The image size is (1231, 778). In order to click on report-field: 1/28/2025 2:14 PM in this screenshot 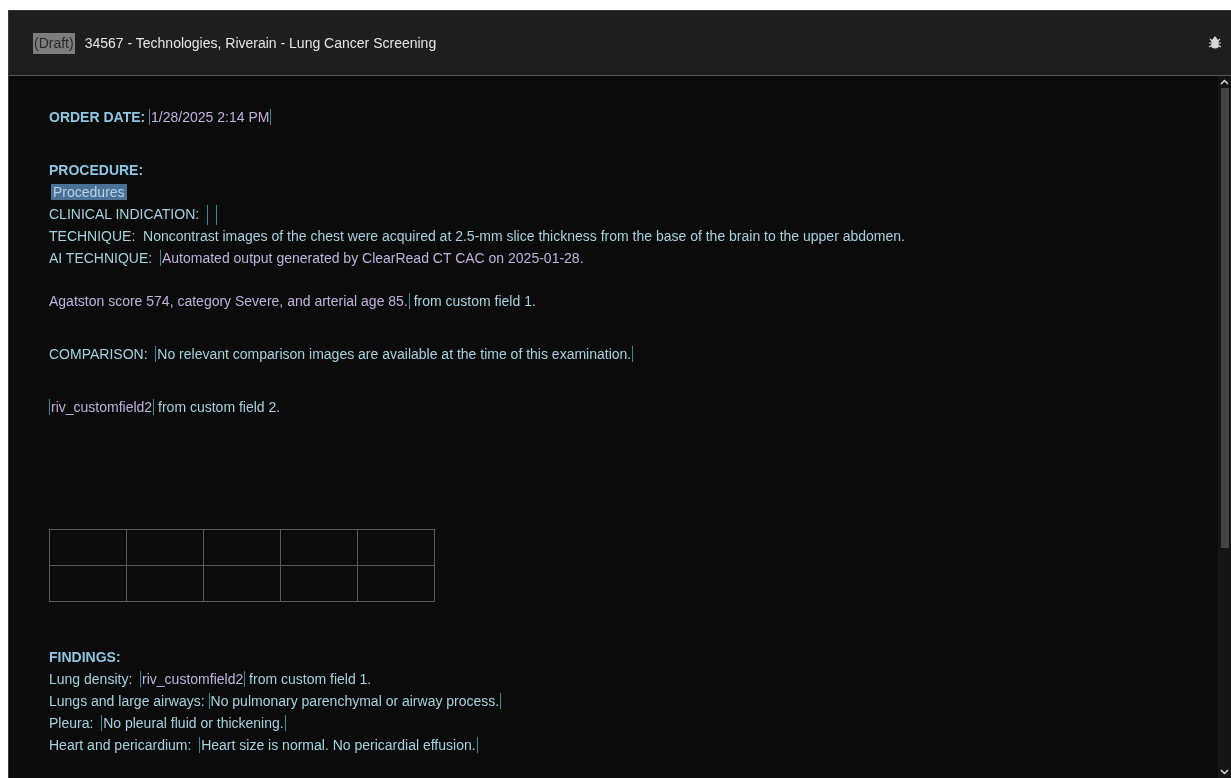, I will do `click(210, 117)`.